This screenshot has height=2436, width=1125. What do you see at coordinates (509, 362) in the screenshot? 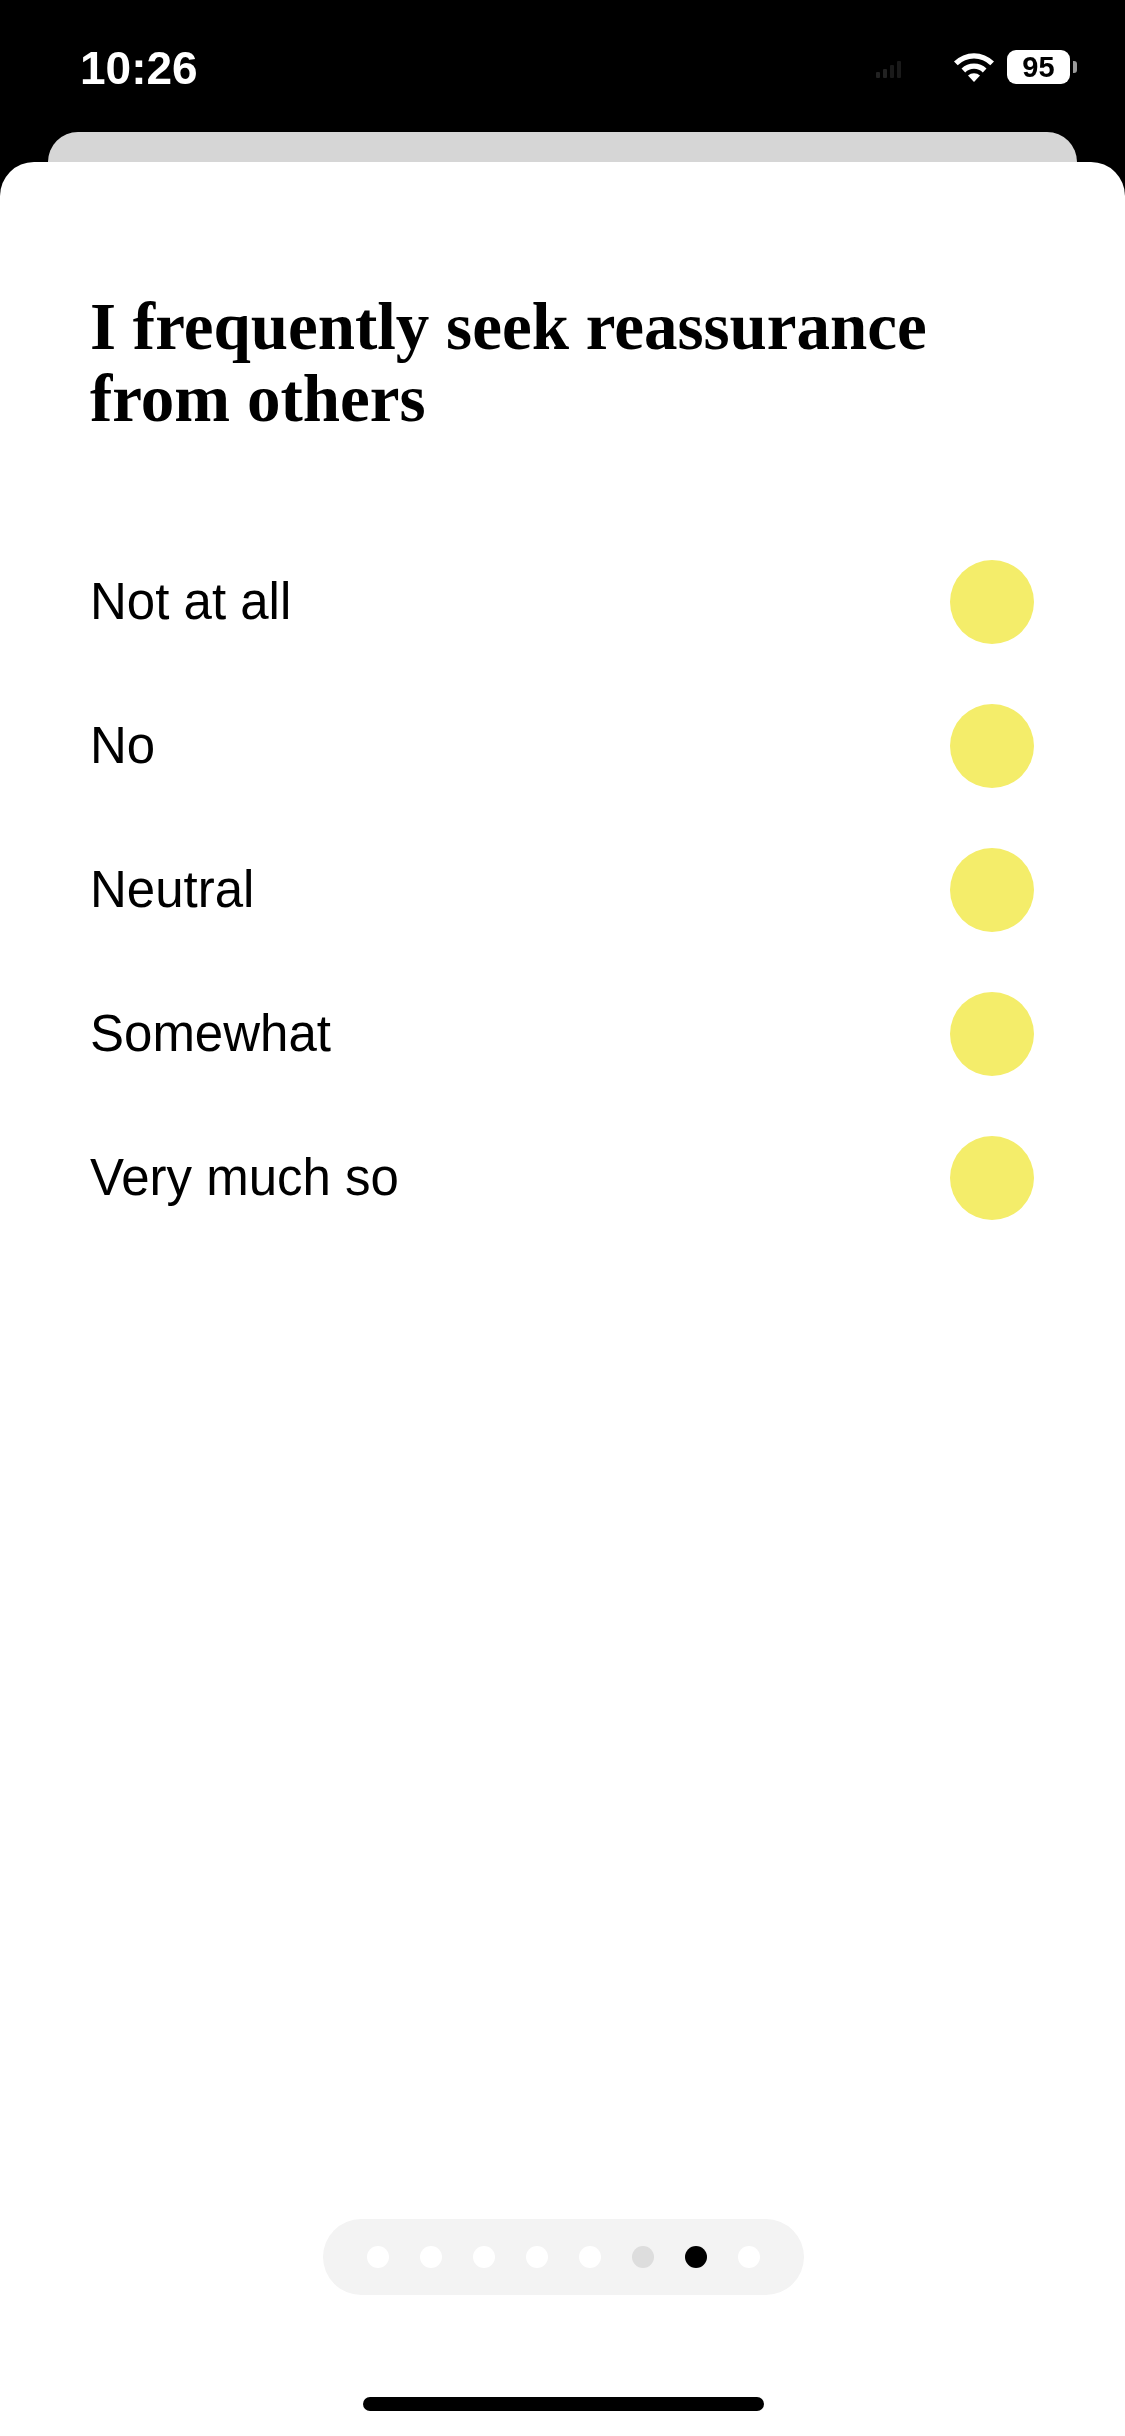
I see `question-title: I frequently seek reassurance from others` at bounding box center [509, 362].